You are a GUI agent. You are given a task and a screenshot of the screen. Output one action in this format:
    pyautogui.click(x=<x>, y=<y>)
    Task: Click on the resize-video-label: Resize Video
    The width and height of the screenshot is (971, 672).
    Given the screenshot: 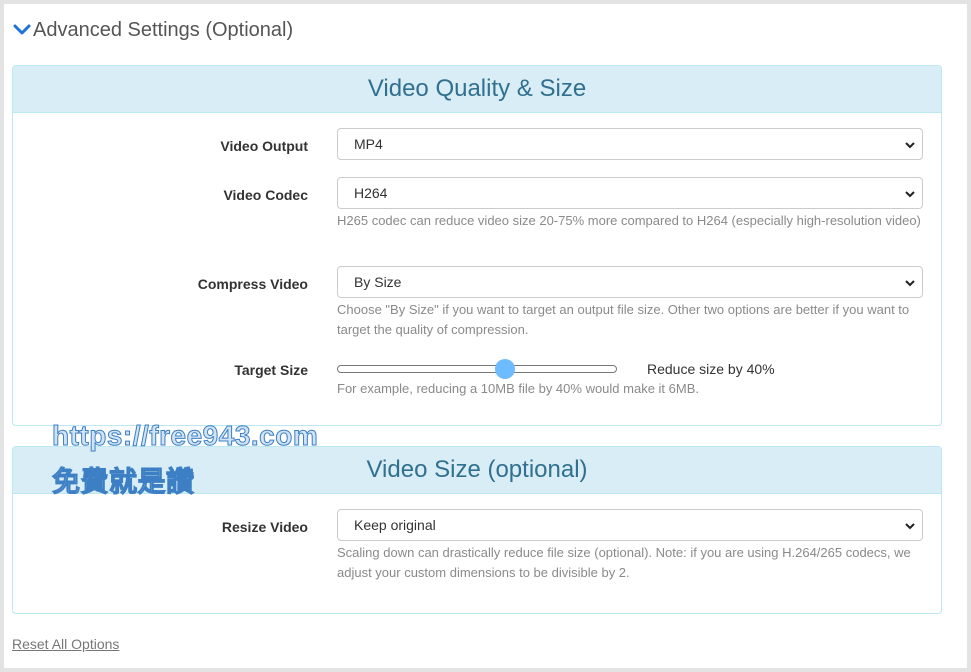 What is the action you would take?
    pyautogui.click(x=264, y=527)
    